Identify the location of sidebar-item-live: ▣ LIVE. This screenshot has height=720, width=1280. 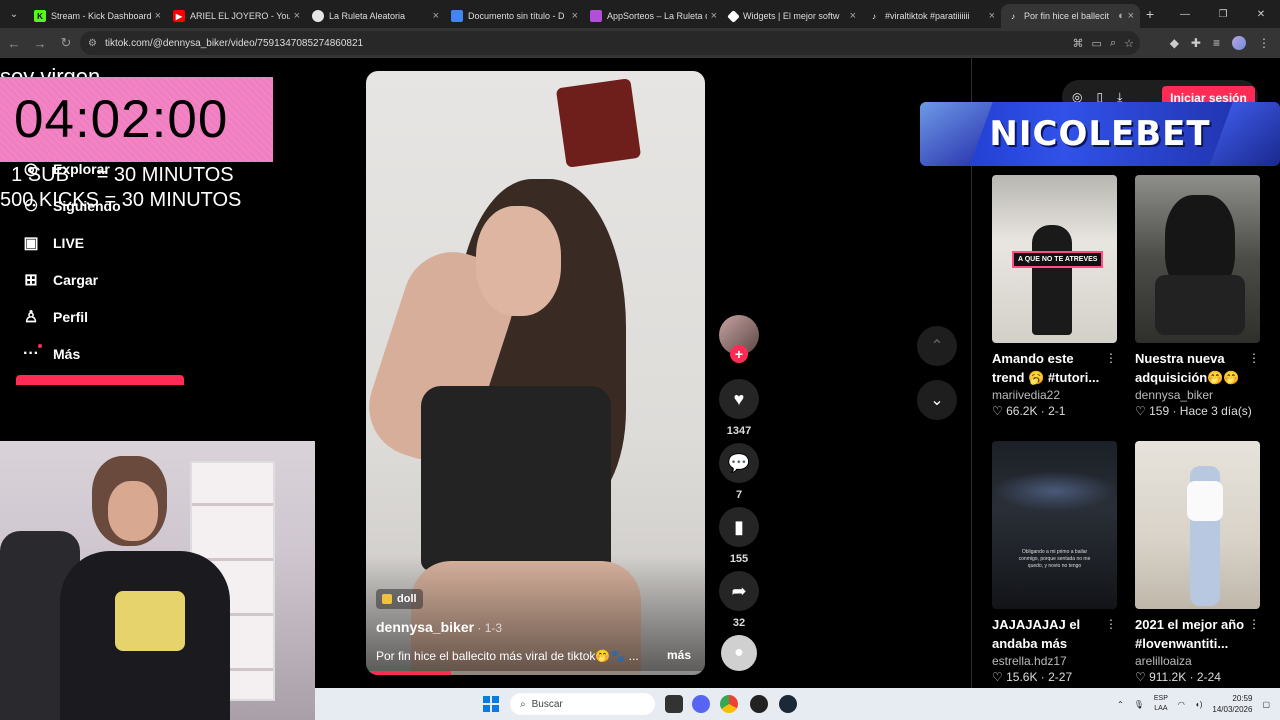
(120, 242).